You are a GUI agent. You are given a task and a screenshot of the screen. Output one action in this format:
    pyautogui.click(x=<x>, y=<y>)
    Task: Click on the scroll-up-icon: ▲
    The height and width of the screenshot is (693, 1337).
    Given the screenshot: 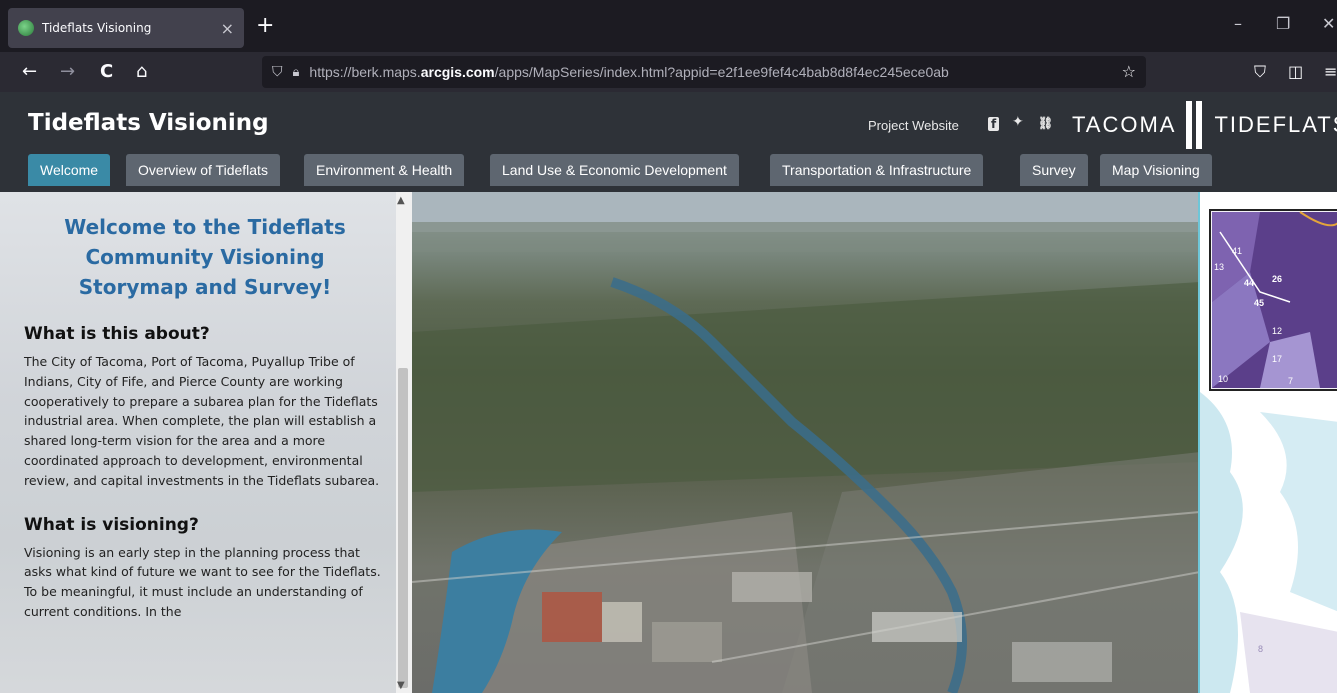 What is the action you would take?
    pyautogui.click(x=401, y=200)
    